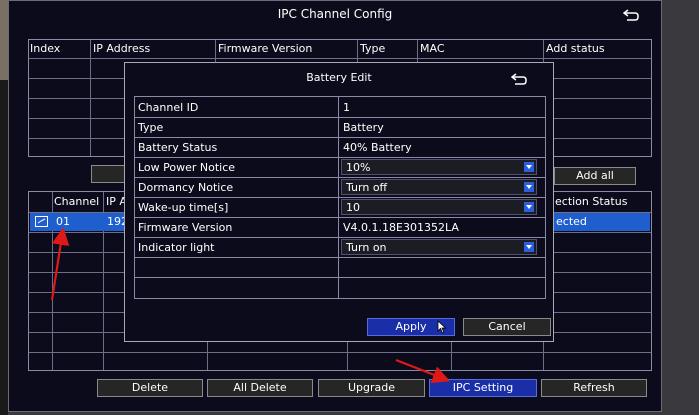 This screenshot has width=699, height=415. What do you see at coordinates (595, 176) in the screenshot?
I see `add-all-button: Add all` at bounding box center [595, 176].